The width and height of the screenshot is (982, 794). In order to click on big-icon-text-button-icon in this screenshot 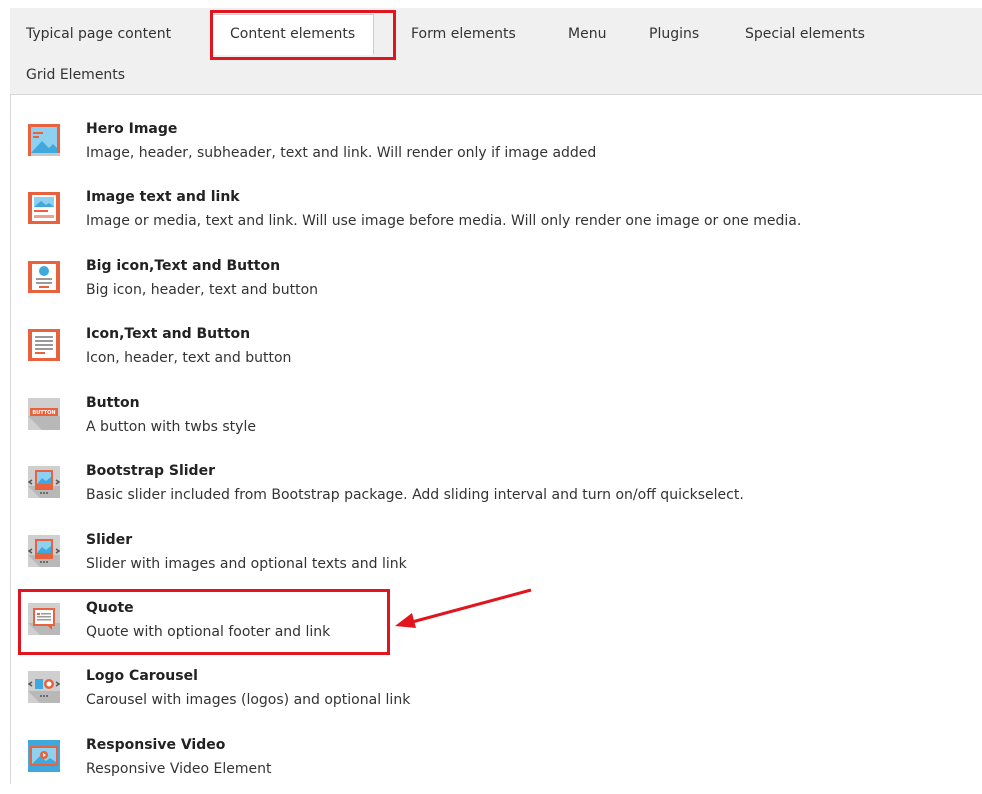, I will do `click(44, 277)`.